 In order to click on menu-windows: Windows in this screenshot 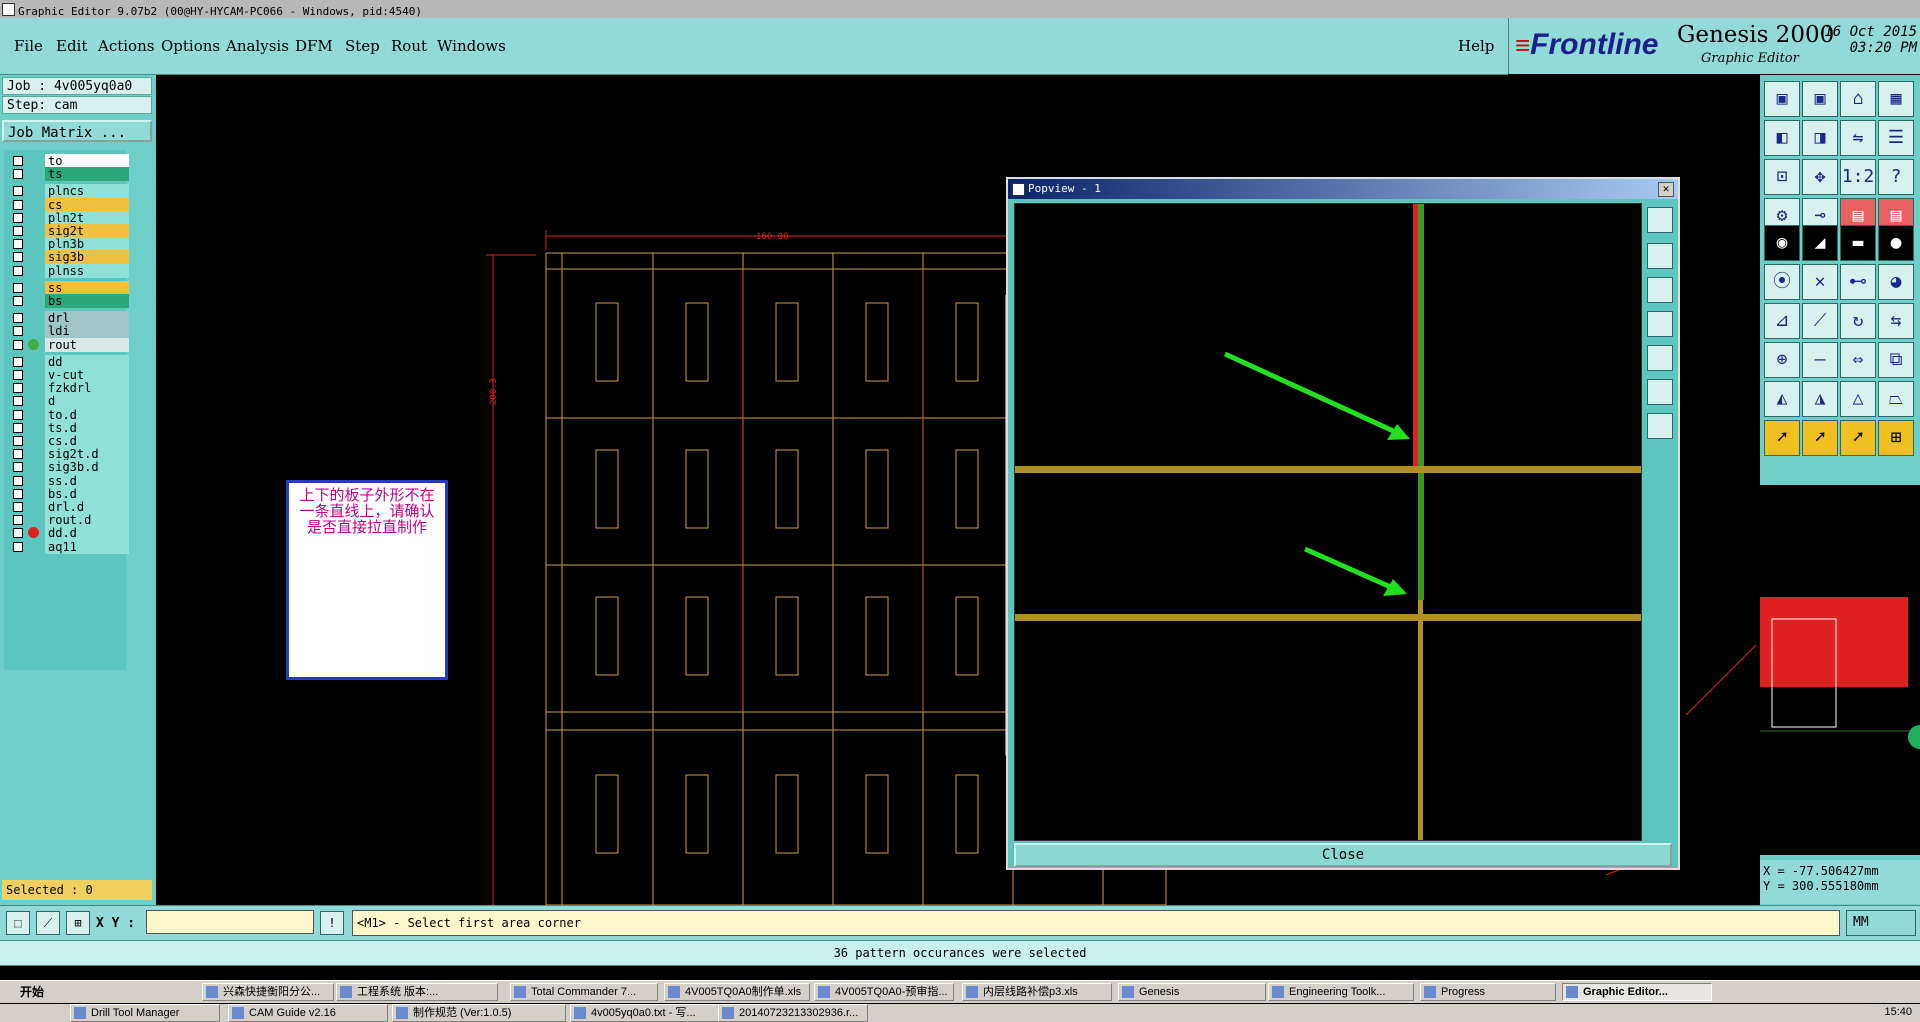, I will do `click(471, 46)`.